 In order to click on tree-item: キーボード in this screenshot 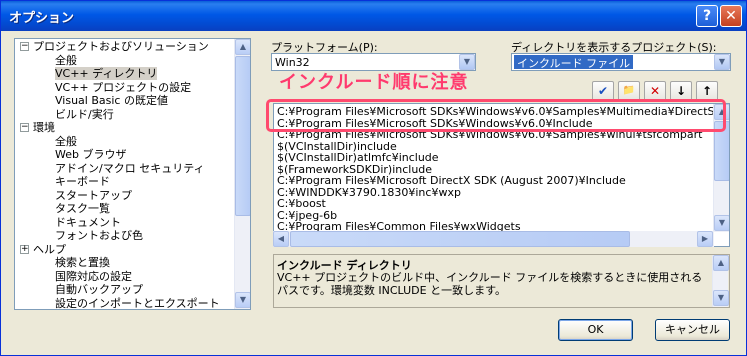, I will do `click(82, 181)`.